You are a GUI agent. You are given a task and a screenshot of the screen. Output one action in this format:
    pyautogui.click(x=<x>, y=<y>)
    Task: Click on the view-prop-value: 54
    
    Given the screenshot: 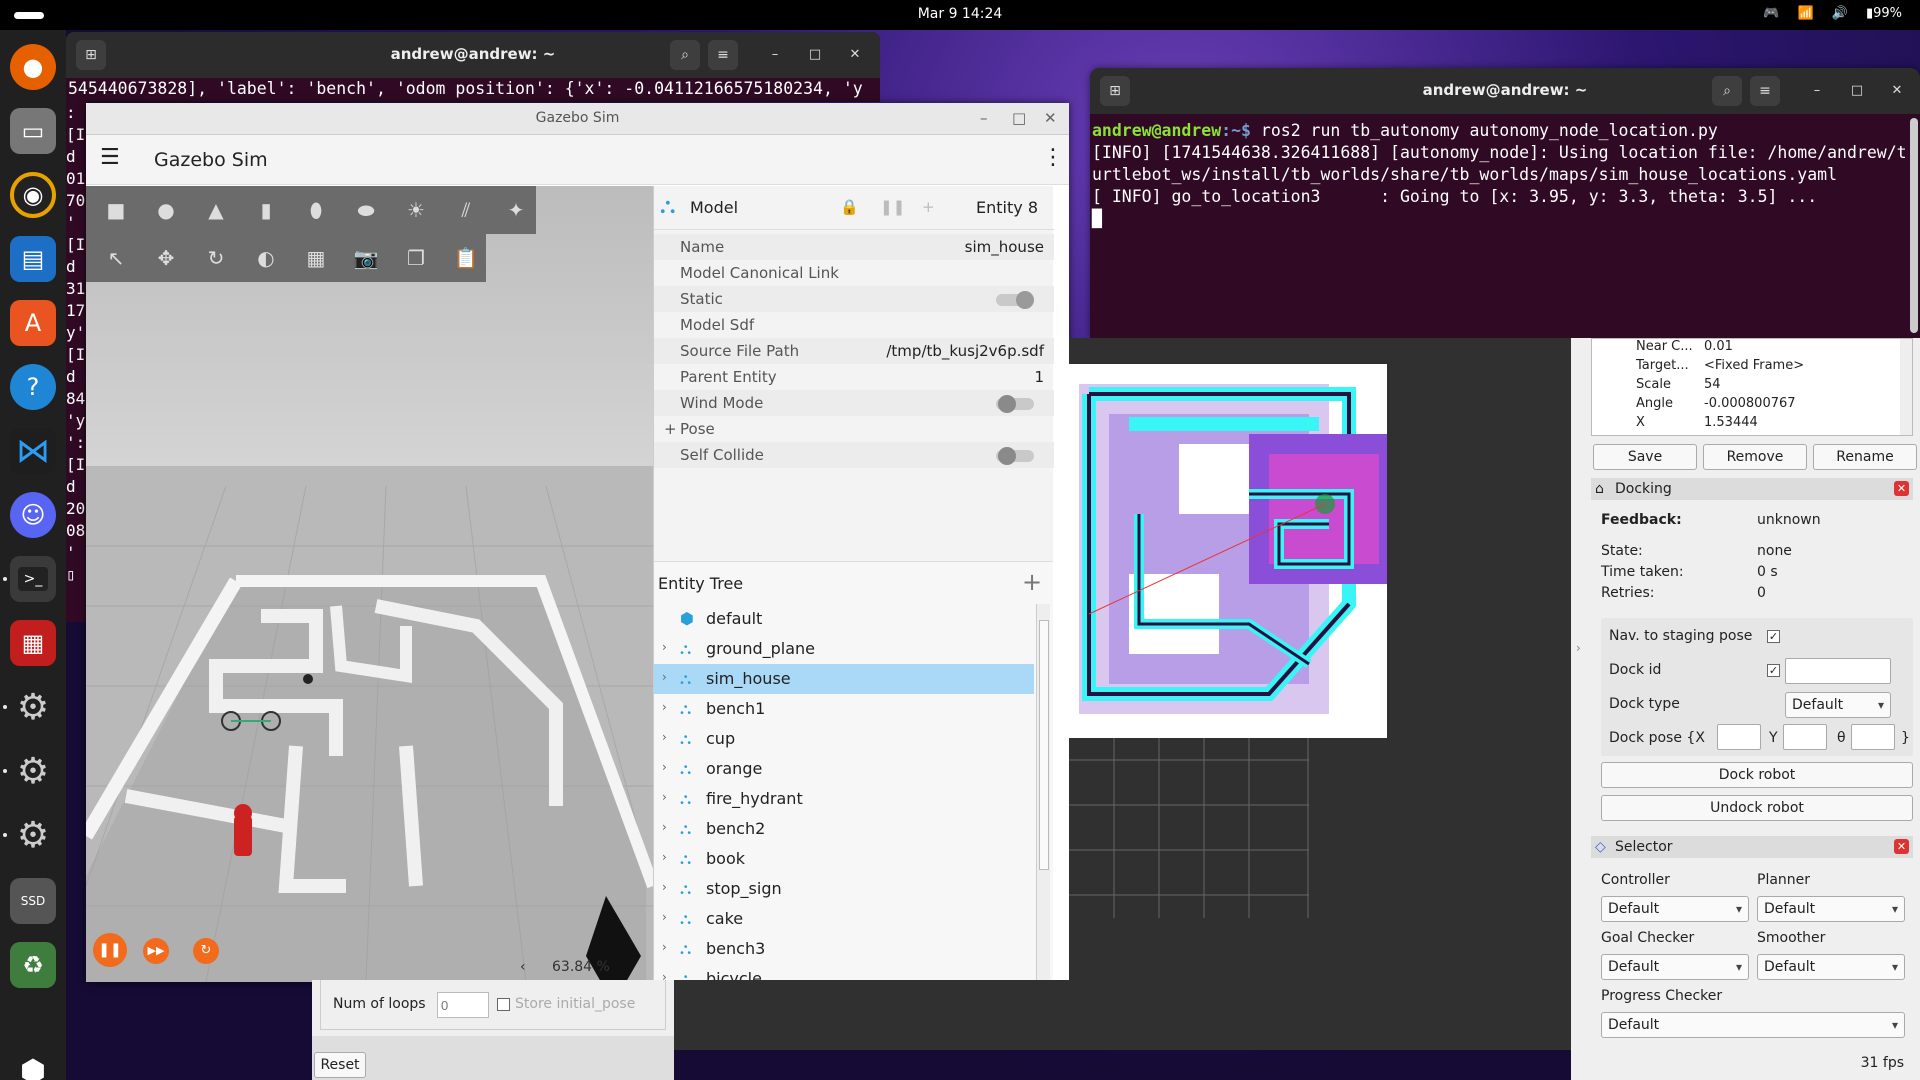 What is the action you would take?
    pyautogui.click(x=1712, y=384)
    